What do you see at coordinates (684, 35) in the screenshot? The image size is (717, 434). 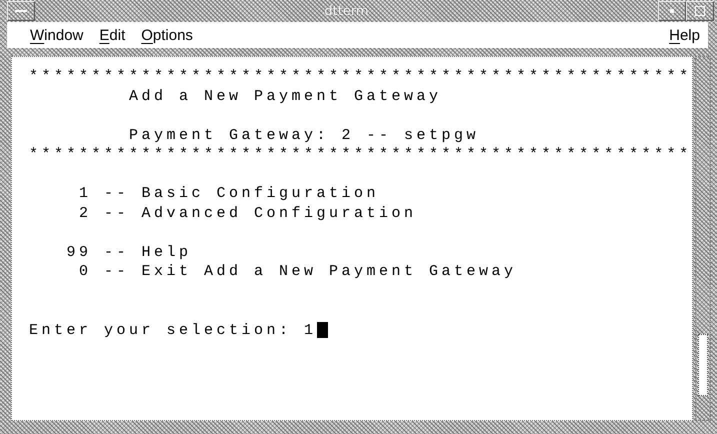 I see `menu-item: Help` at bounding box center [684, 35].